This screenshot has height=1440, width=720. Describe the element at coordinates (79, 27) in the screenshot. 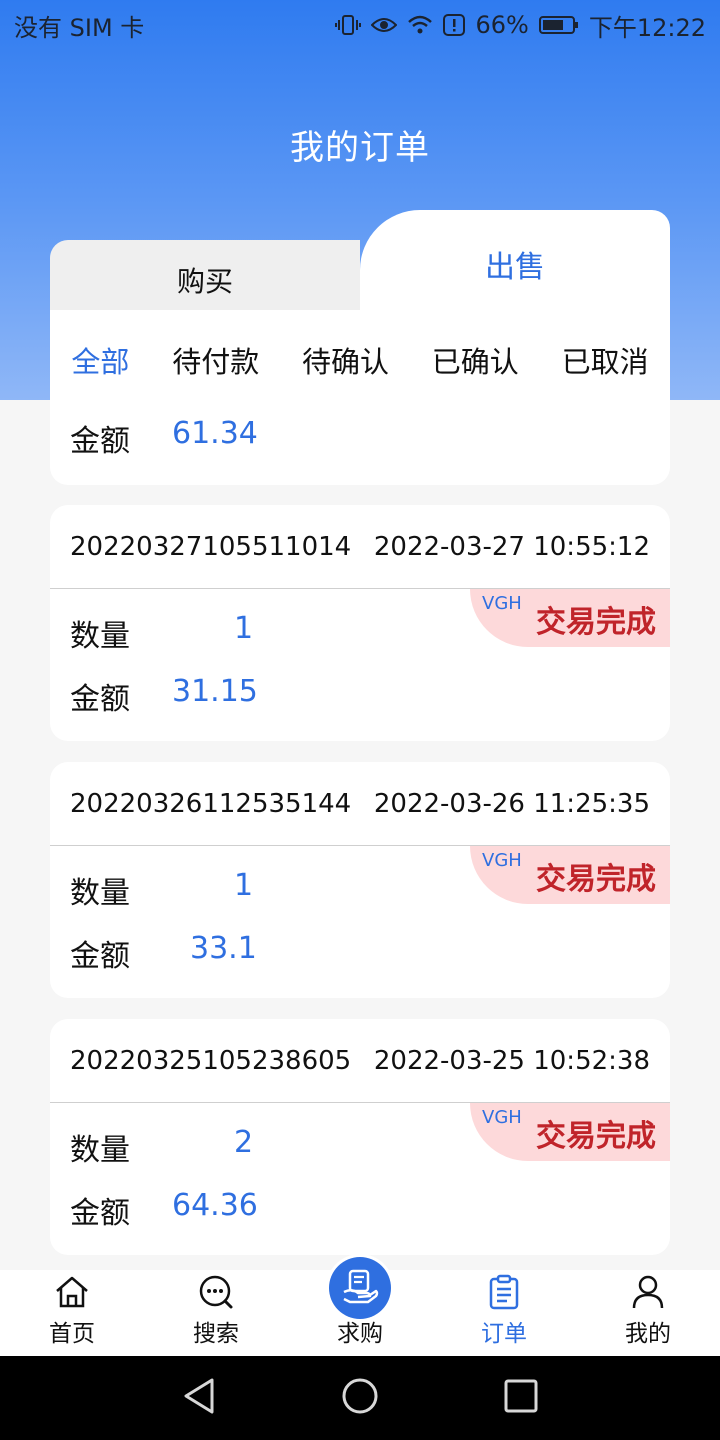

I see `carrier-text: 没有 SIM 卡` at that location.